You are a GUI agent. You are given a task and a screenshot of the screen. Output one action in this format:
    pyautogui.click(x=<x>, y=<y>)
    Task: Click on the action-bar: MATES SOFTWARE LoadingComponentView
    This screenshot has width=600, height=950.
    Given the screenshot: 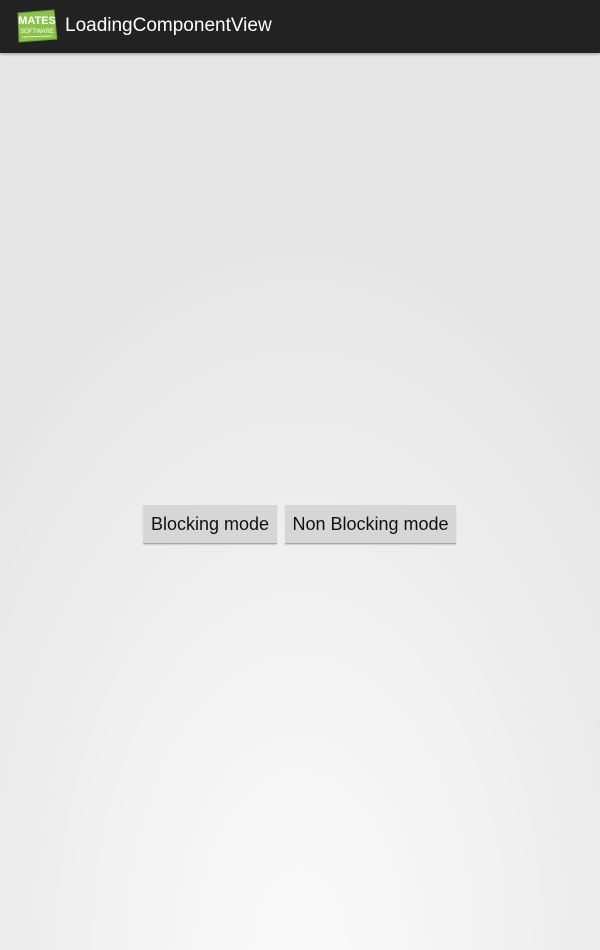 What is the action you would take?
    pyautogui.click(x=300, y=26)
    